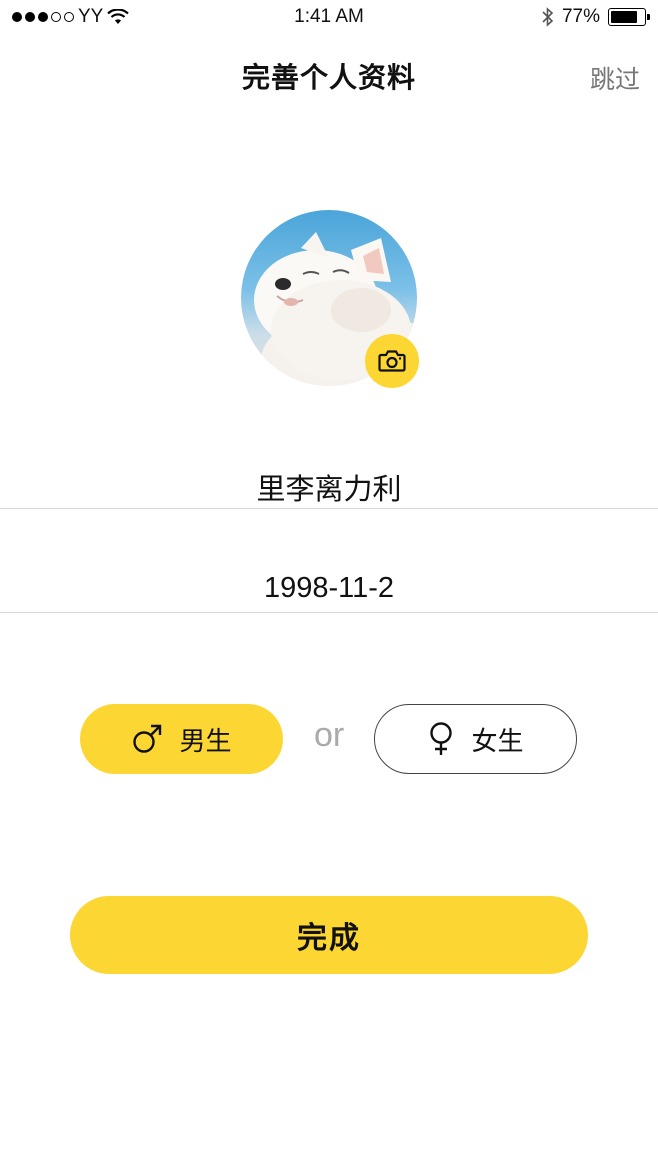  What do you see at coordinates (329, 935) in the screenshot?
I see `done-button: 完成` at bounding box center [329, 935].